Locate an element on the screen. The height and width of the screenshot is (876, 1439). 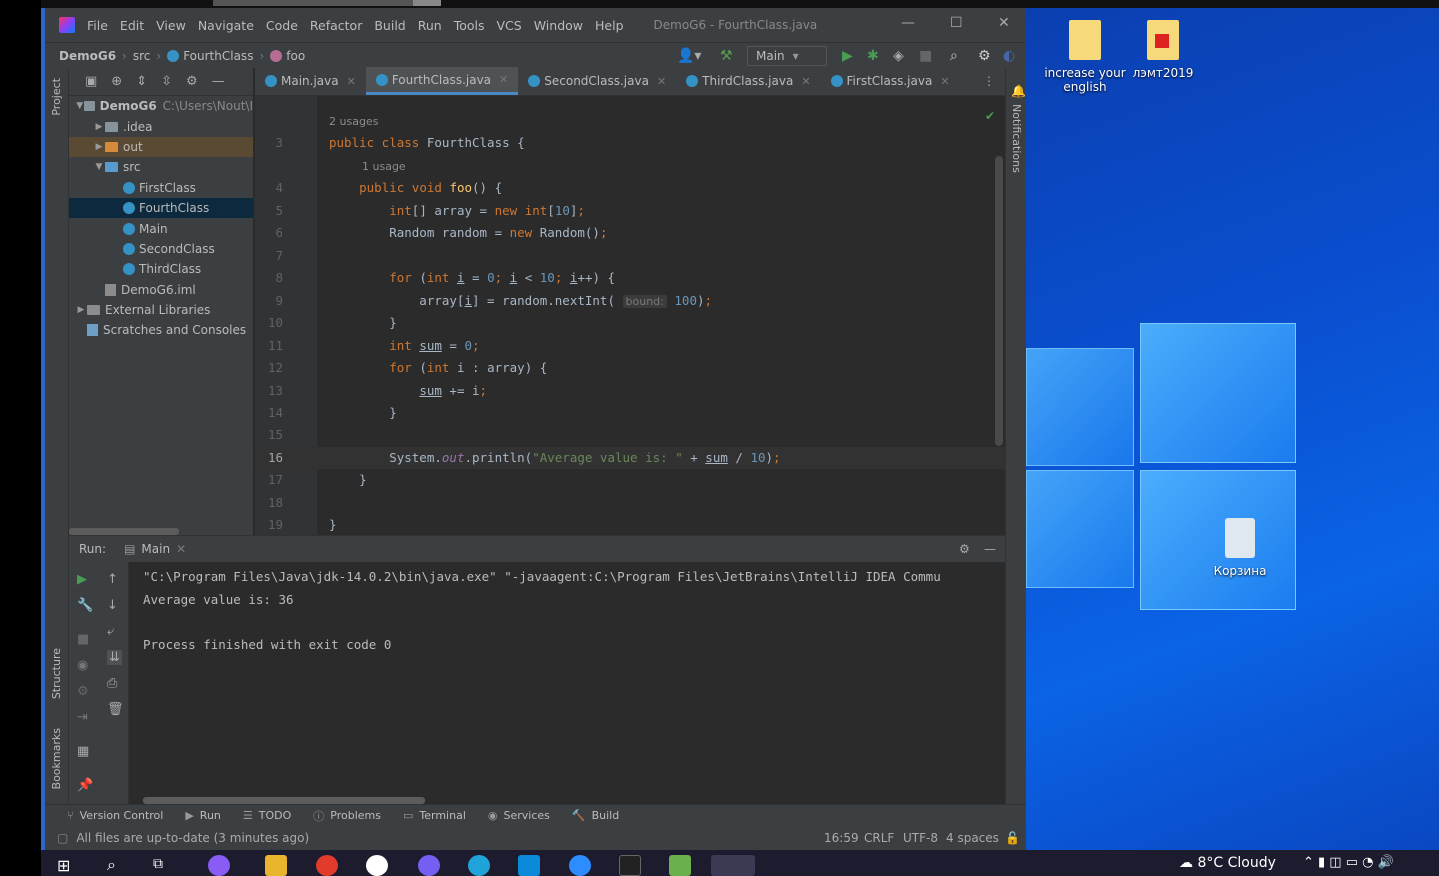
breadcrumb-src: src is located at coordinates (142, 56).